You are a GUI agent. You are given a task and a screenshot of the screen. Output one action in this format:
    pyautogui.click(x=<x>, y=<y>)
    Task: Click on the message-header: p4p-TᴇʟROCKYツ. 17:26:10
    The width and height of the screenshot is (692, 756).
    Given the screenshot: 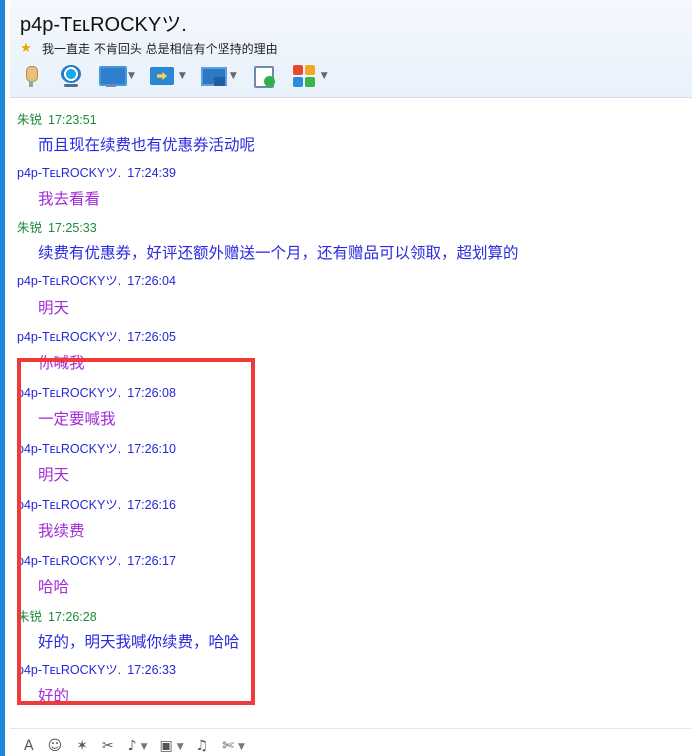 What is the action you would take?
    pyautogui.click(x=96, y=449)
    